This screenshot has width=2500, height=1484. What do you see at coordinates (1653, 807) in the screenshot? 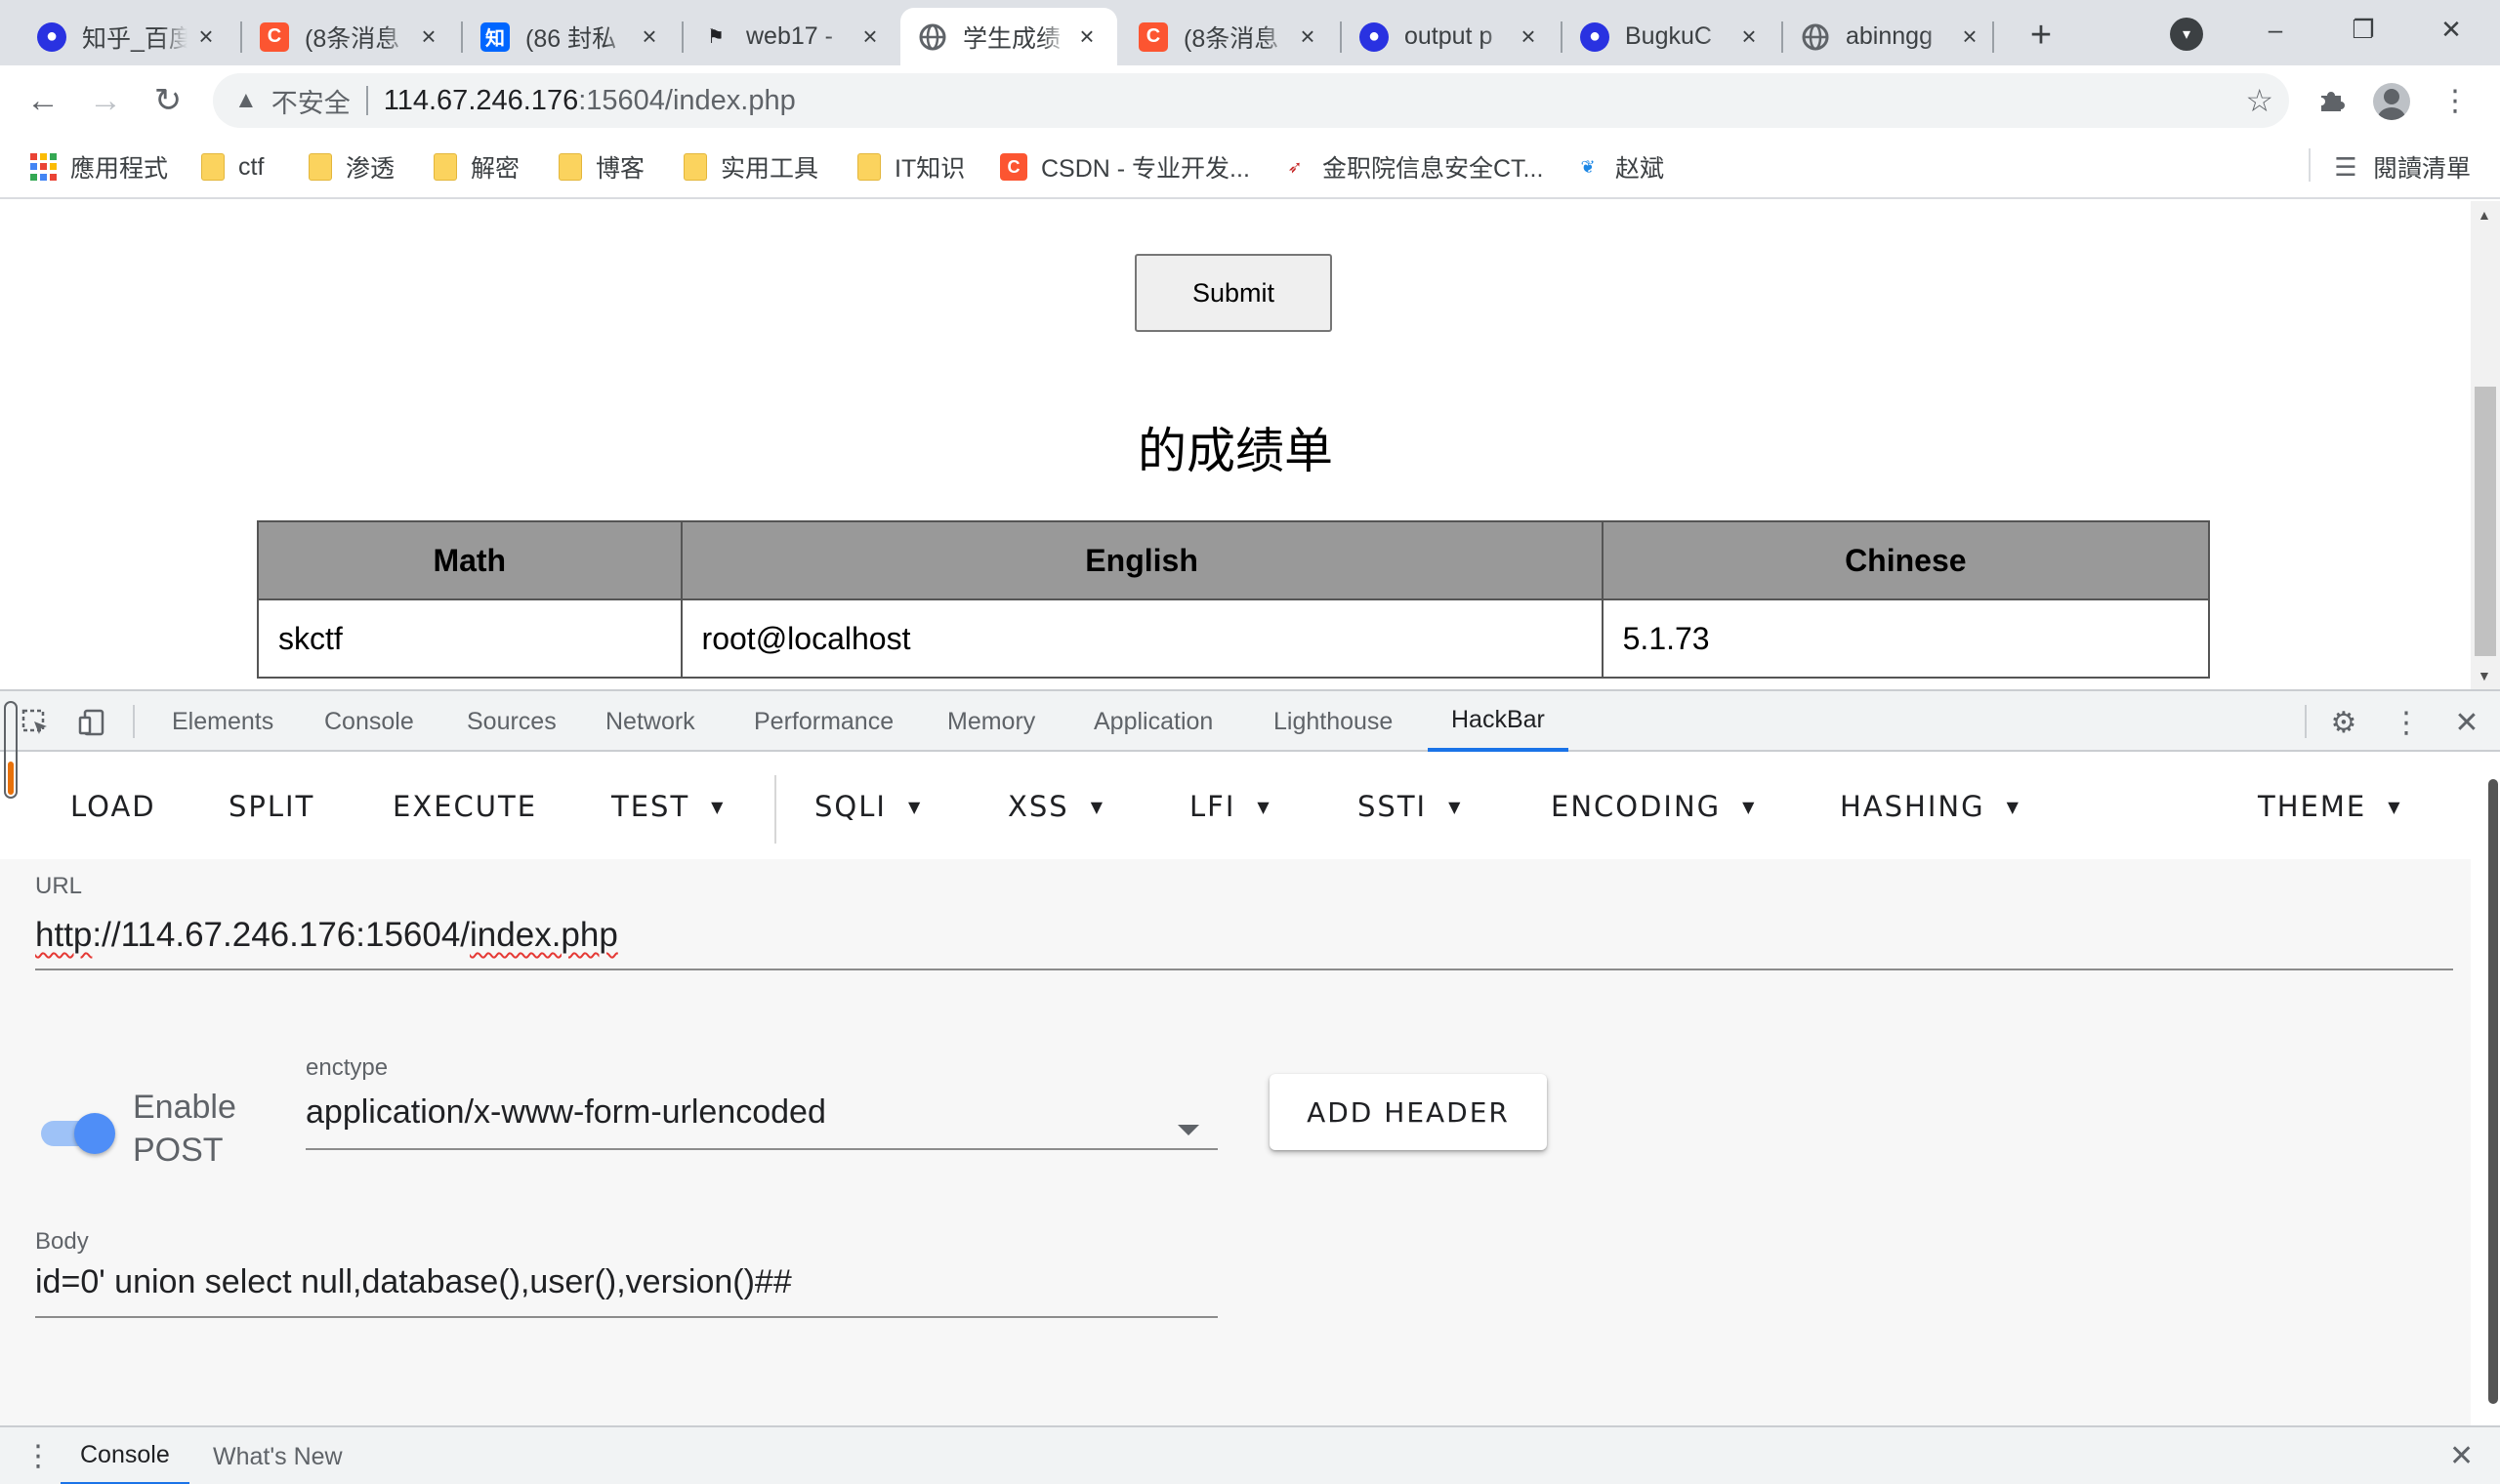
I see `hackbar-encoding-menu: ENCODING ▼` at bounding box center [1653, 807].